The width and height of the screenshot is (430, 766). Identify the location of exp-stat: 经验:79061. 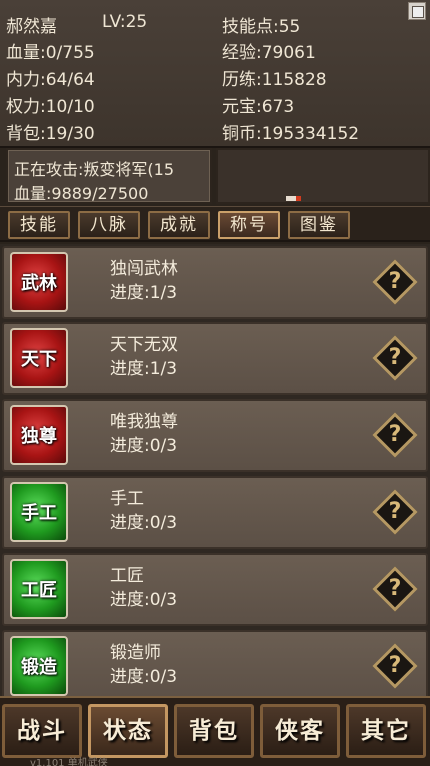
(269, 53).